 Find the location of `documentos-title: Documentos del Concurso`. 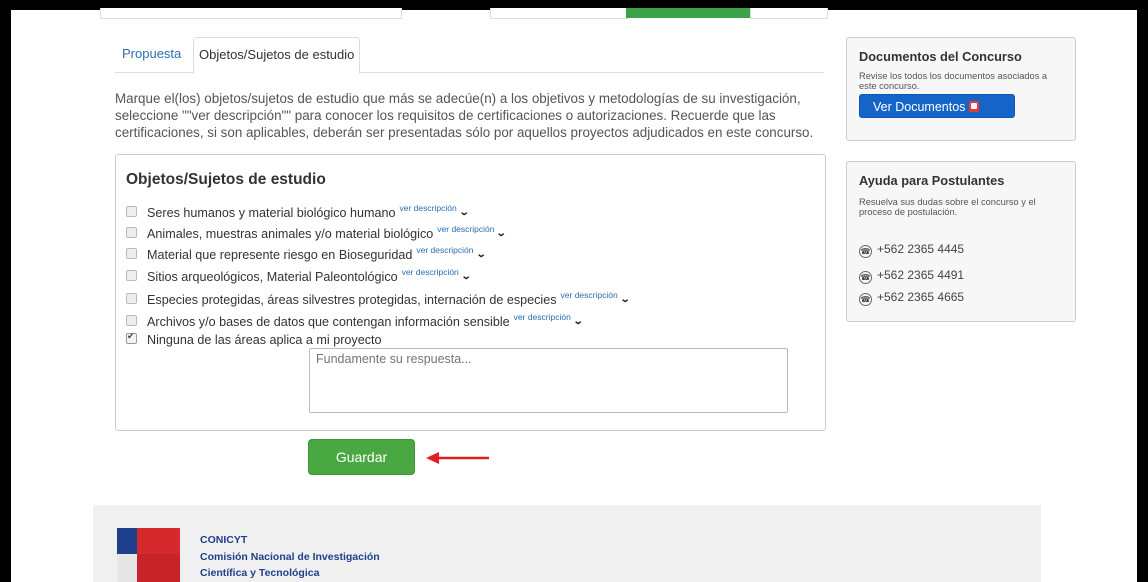

documentos-title: Documentos del Concurso is located at coordinates (940, 56).